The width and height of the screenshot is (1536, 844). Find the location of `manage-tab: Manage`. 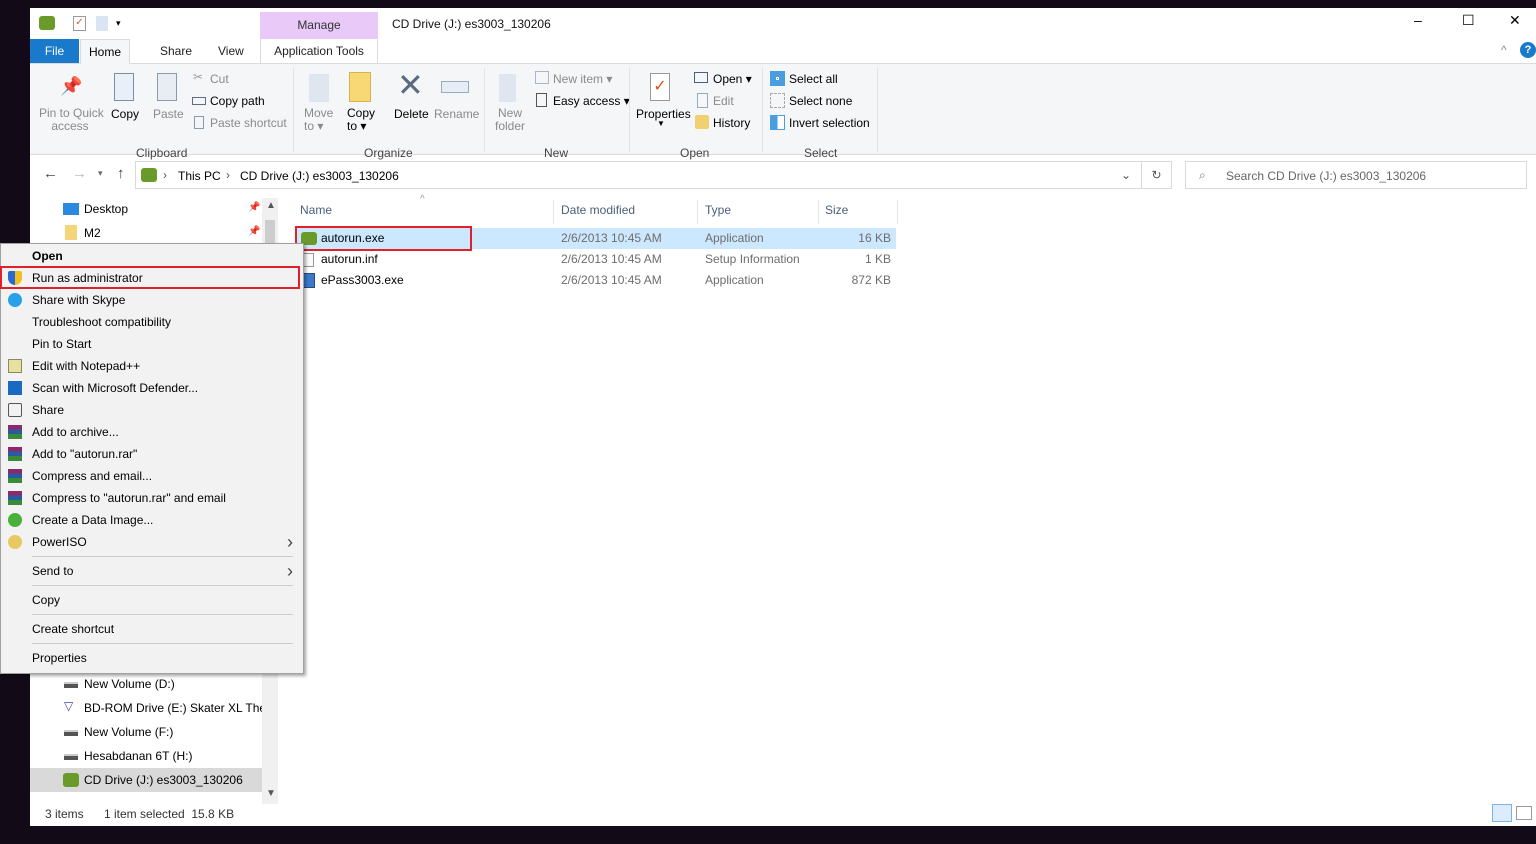

manage-tab: Manage is located at coordinates (319, 25).